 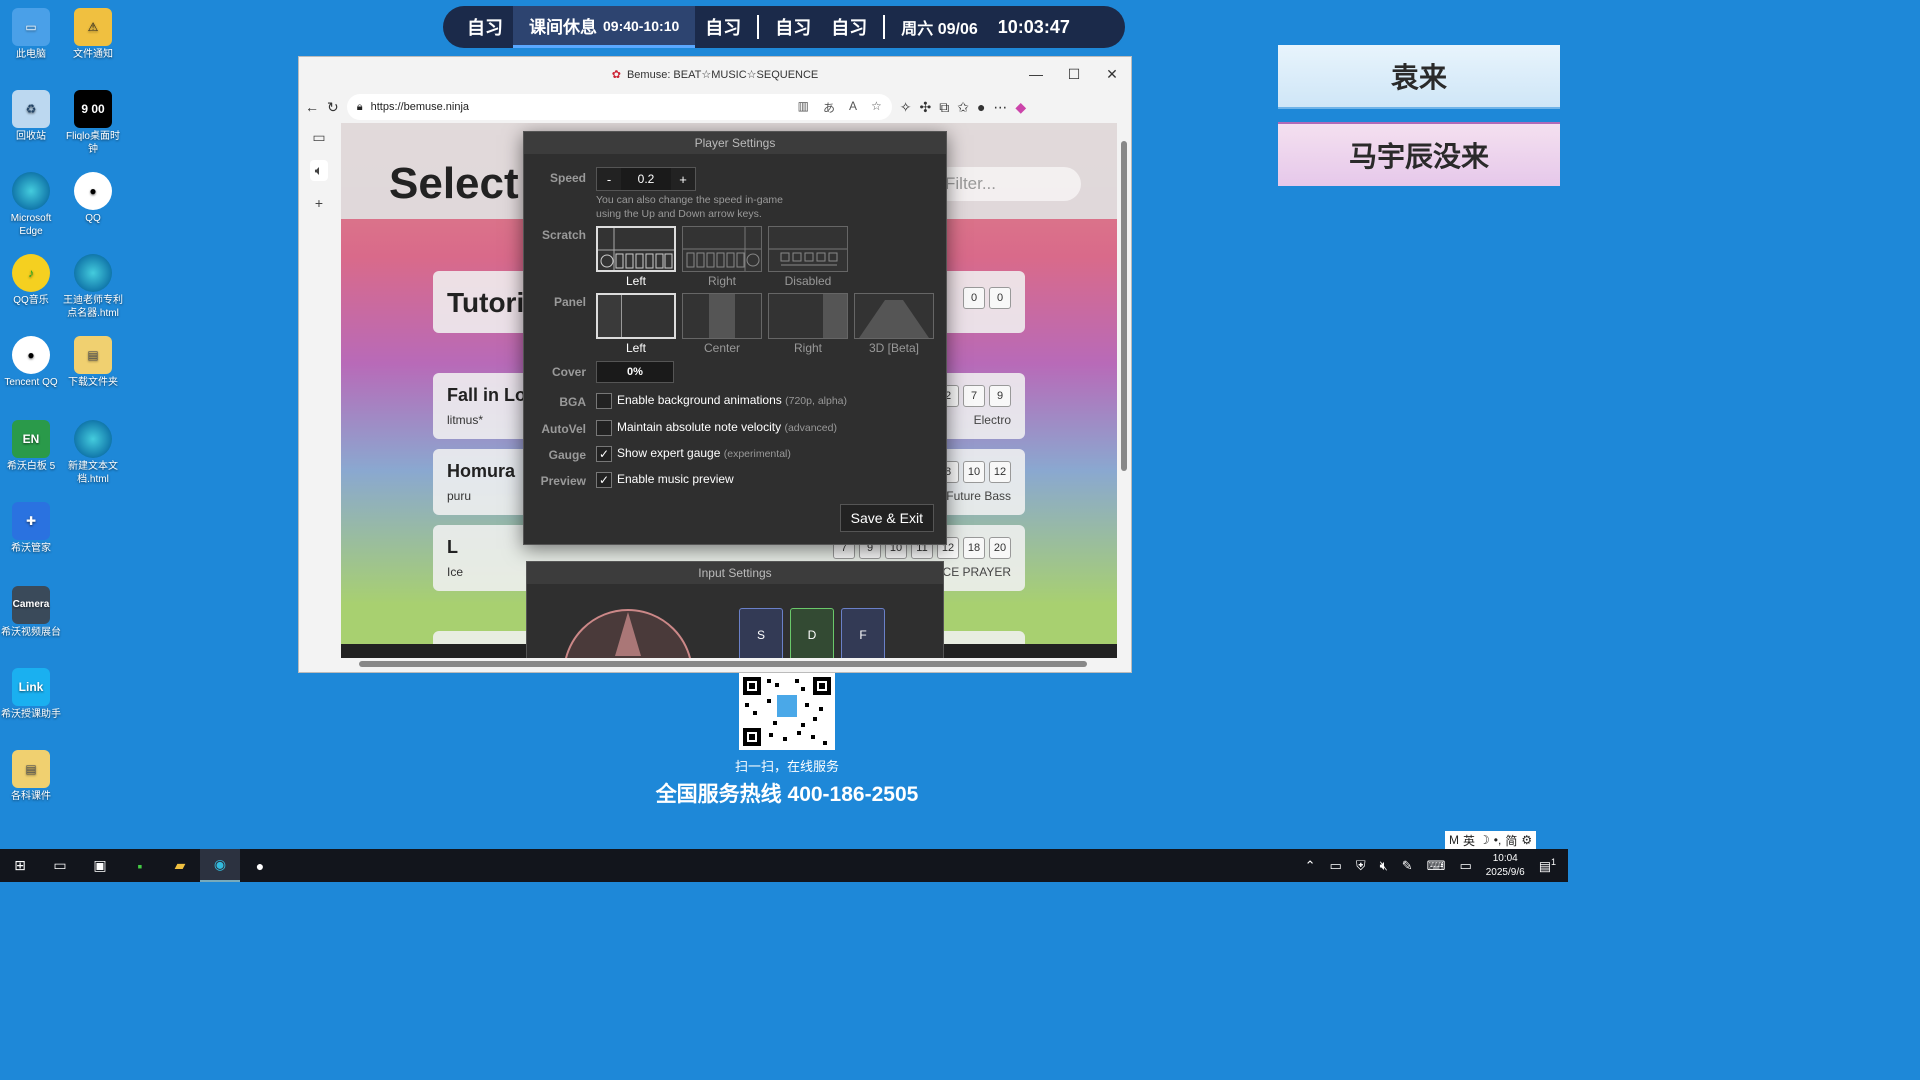 What do you see at coordinates (1547, 865) in the screenshot?
I see `notification-icon: ▤1` at bounding box center [1547, 865].